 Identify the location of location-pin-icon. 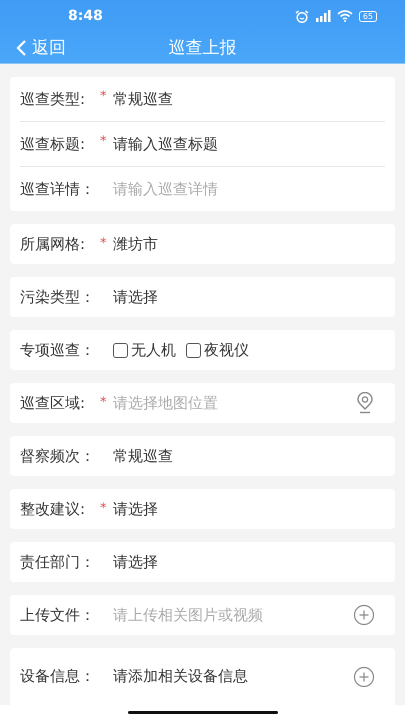
(365, 403).